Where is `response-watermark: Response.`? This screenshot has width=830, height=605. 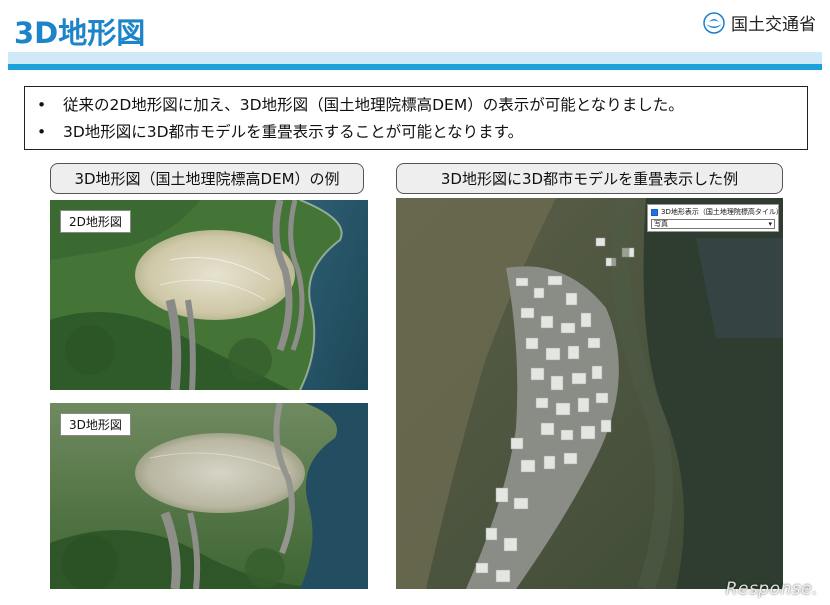
response-watermark: Response. is located at coordinates (771, 589).